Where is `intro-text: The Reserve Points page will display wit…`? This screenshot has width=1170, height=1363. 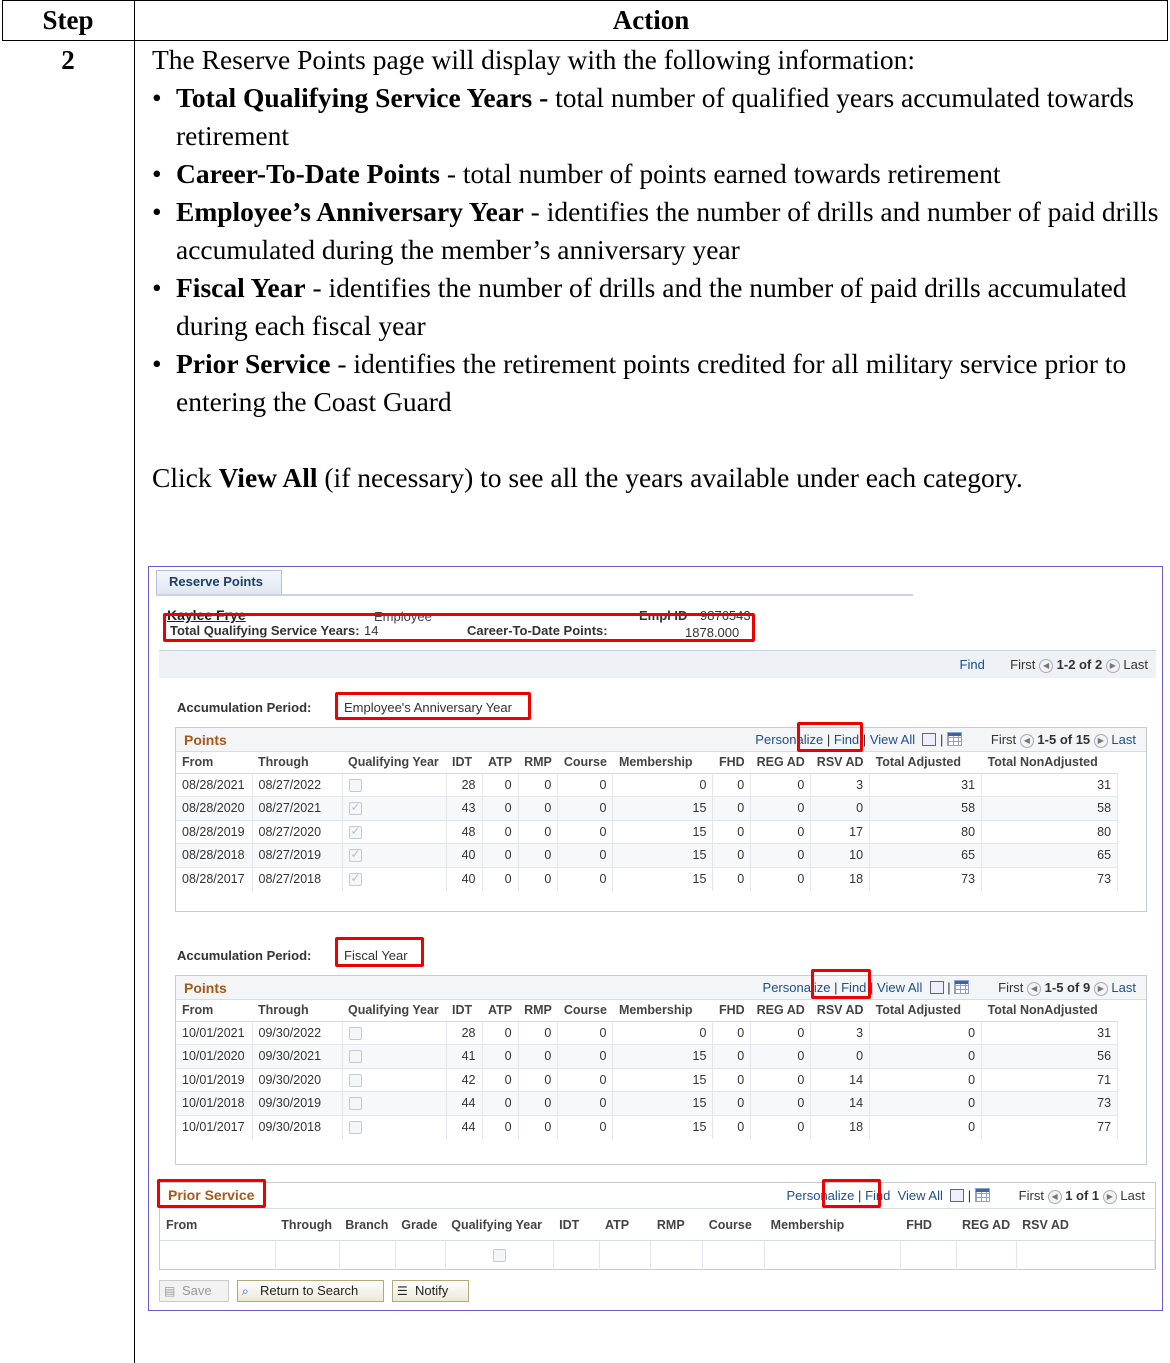
intro-text: The Reserve Points page will display wit… is located at coordinates (534, 59).